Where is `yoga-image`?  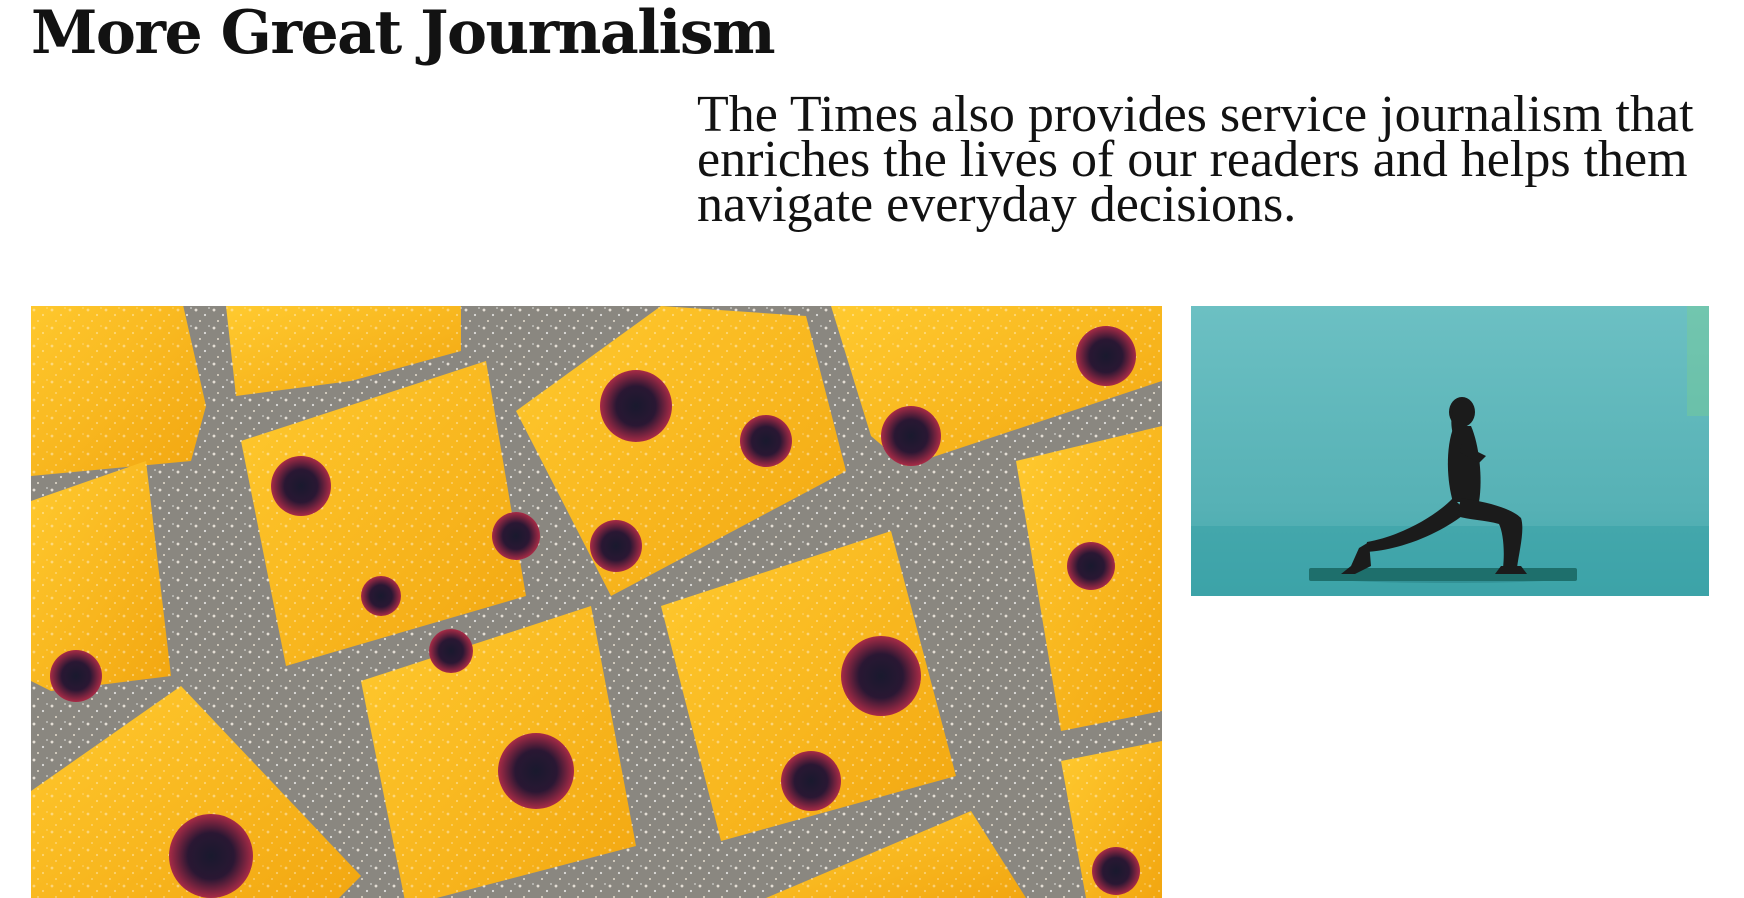 yoga-image is located at coordinates (1450, 451).